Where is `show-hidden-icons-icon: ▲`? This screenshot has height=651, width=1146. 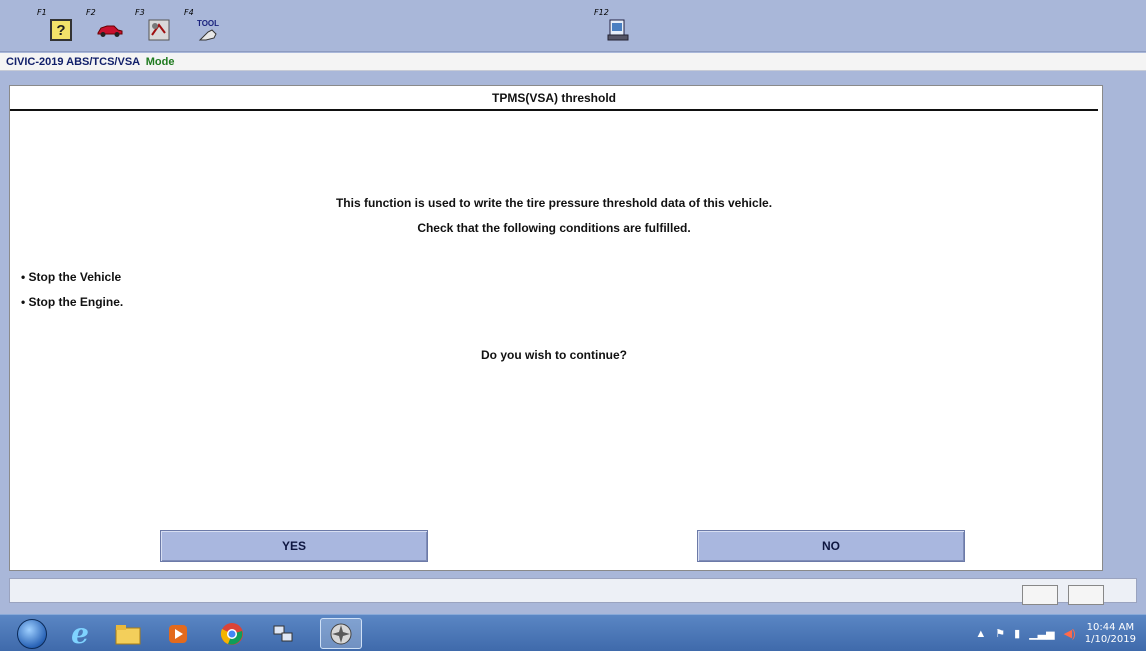
show-hidden-icons-icon: ▲ is located at coordinates (980, 634).